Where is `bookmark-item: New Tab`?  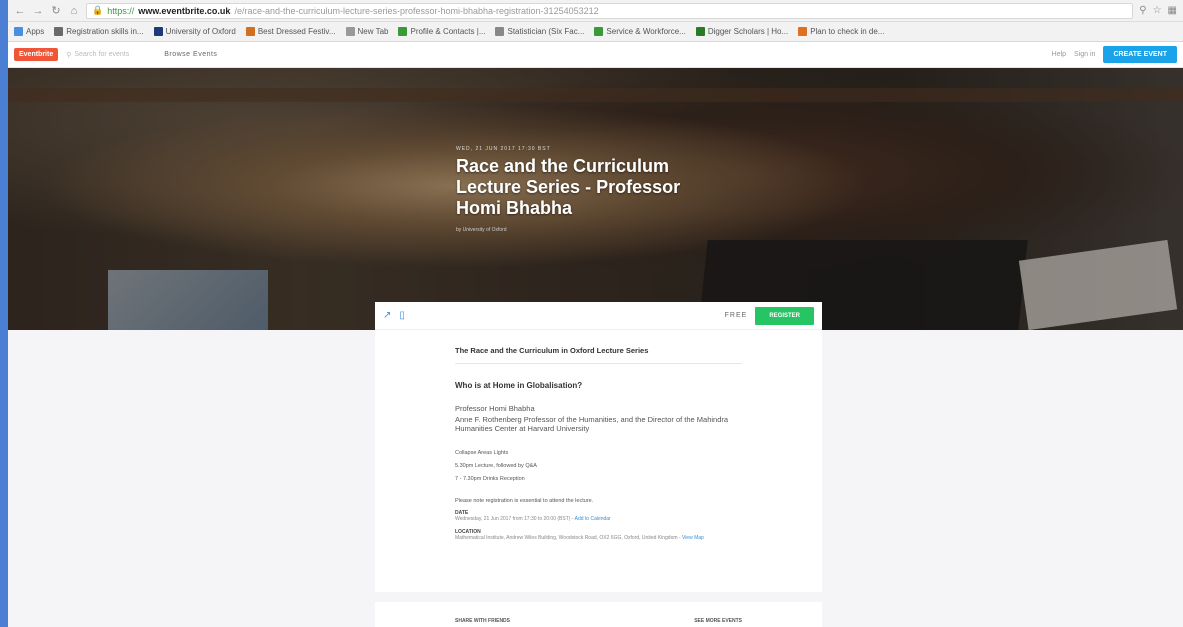 bookmark-item: New Tab is located at coordinates (367, 31).